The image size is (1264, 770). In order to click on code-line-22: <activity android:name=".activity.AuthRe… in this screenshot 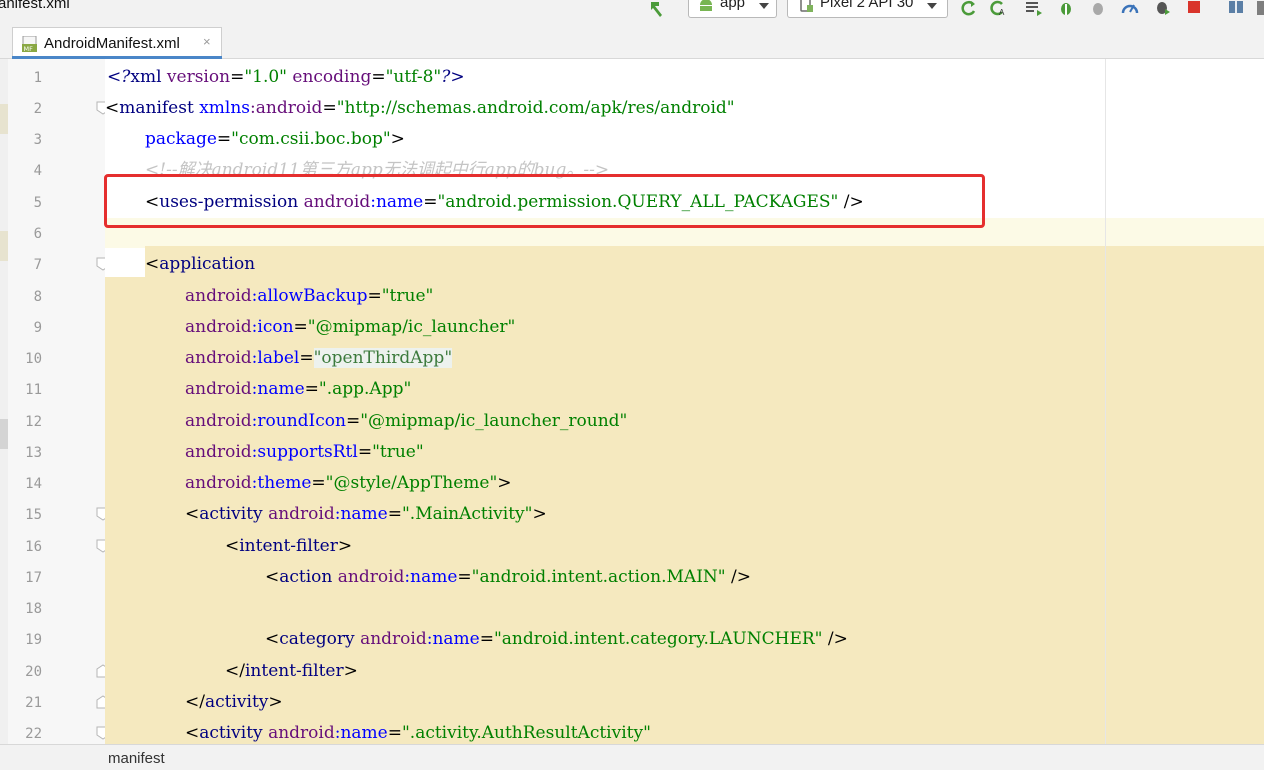, I will do `click(418, 731)`.